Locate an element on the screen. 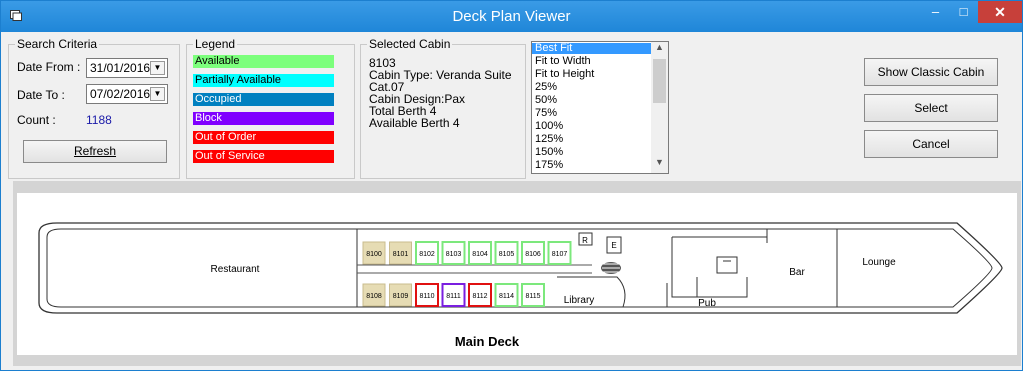 The height and width of the screenshot is (371, 1023). date-from-value: 31/01/2016 is located at coordinates (120, 68).